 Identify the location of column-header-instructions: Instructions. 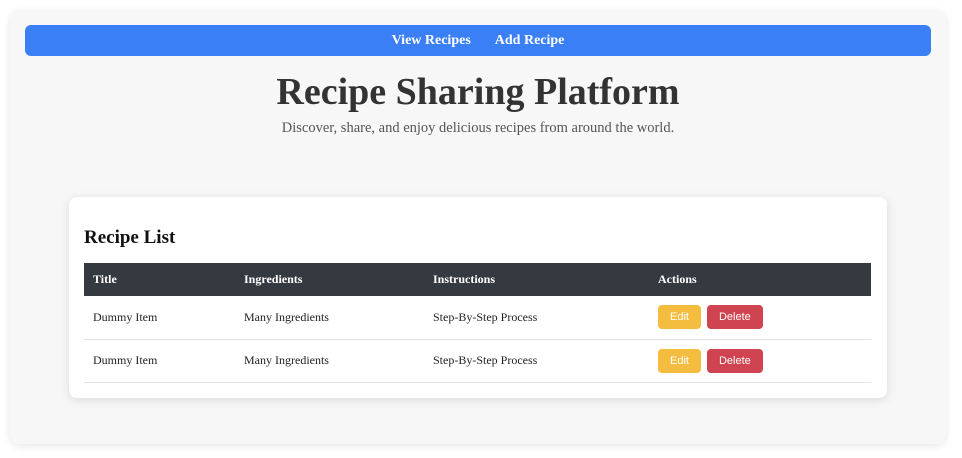
(464, 279).